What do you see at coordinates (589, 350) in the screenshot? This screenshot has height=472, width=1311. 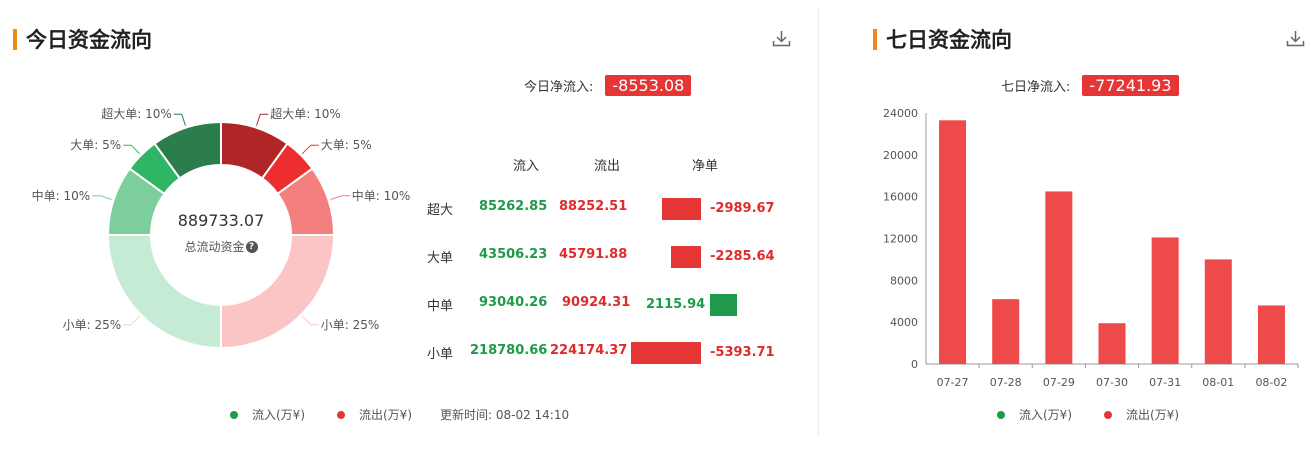 I see `row-outflow: 224174.37` at bounding box center [589, 350].